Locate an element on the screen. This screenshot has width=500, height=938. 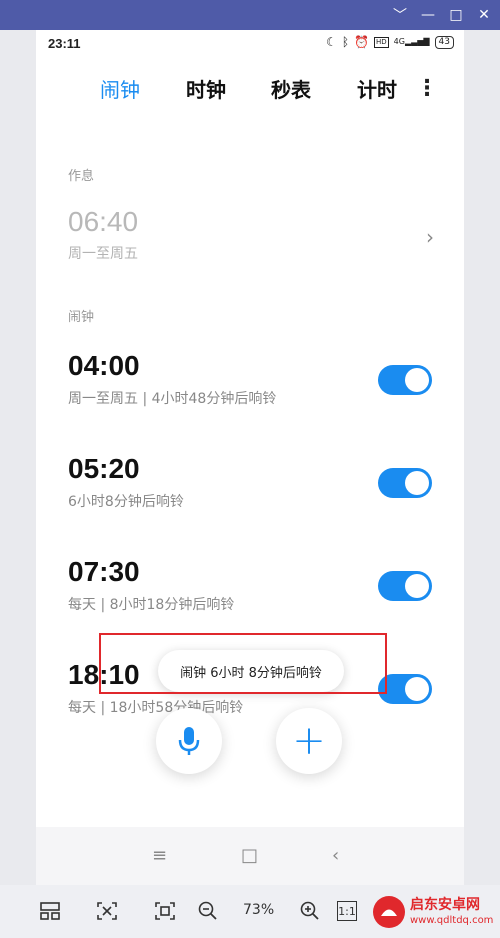
alarm-time: 04:00 is located at coordinates (104, 365).